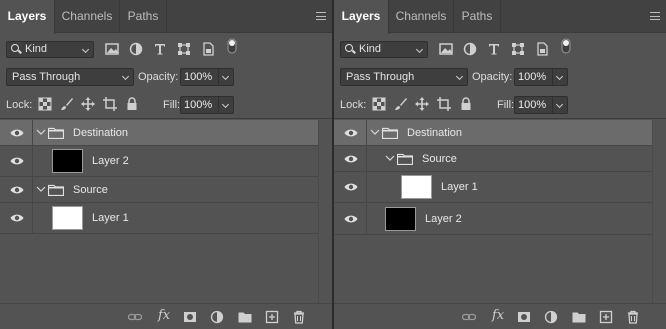 The height and width of the screenshot is (329, 666). I want to click on panel-footer: fx, so click(166, 316).